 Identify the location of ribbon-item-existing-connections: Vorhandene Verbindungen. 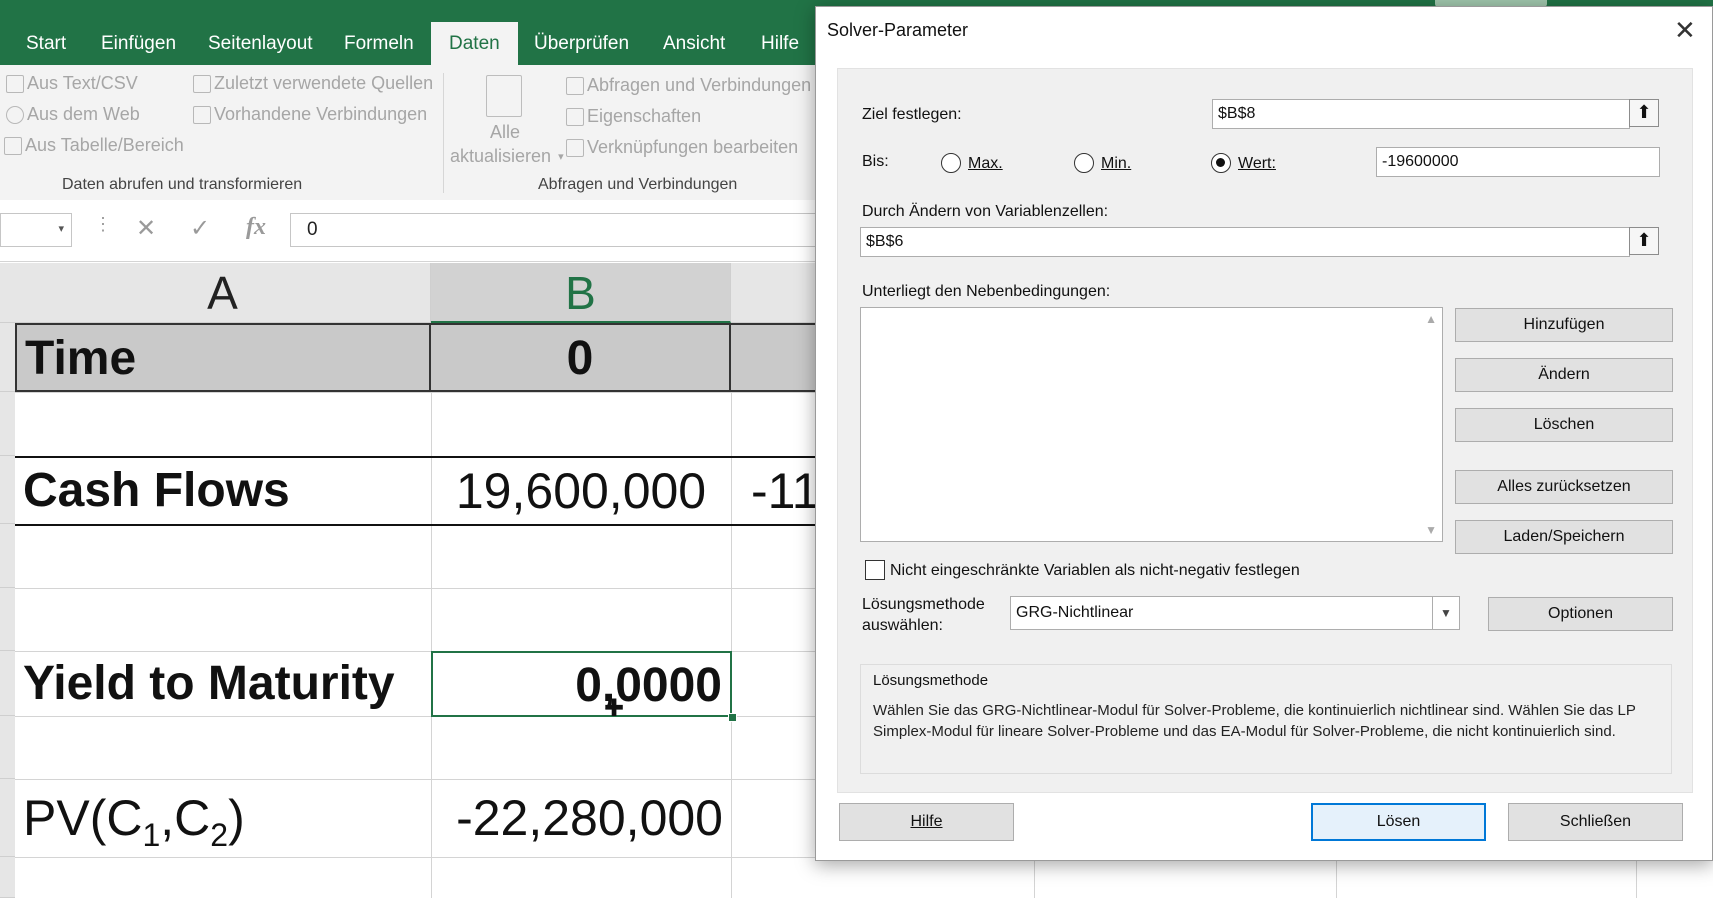
(310, 114).